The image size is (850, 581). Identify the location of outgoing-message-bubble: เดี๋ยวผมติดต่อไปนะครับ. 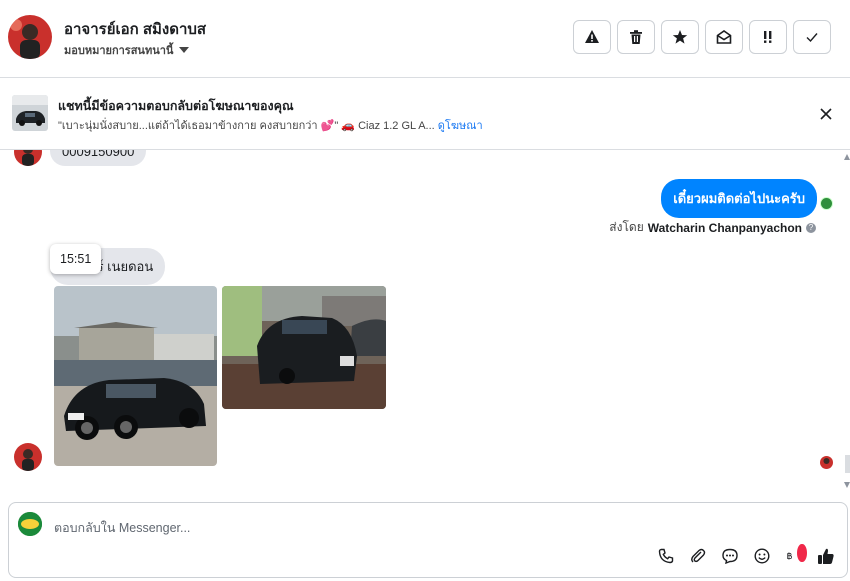
(739, 198).